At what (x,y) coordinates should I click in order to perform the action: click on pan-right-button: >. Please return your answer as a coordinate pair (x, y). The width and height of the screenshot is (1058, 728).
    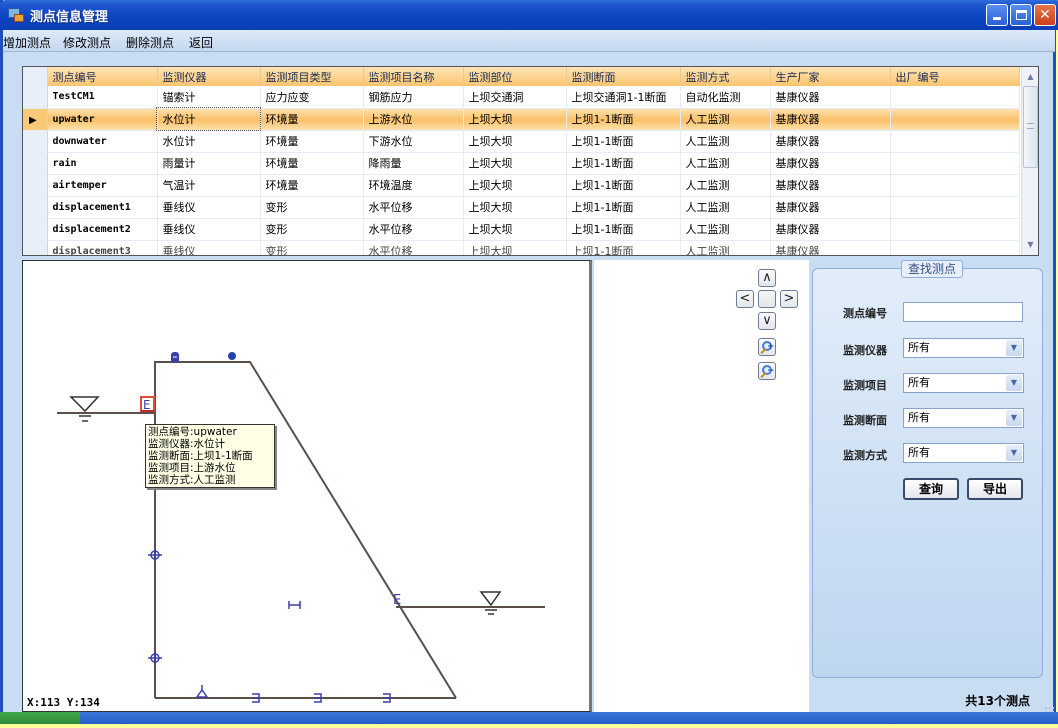
    Looking at the image, I should click on (789, 299).